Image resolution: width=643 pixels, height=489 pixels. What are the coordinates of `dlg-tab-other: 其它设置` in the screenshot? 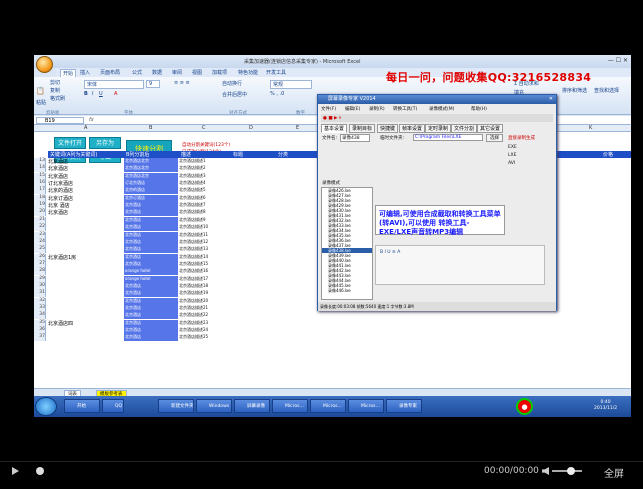 It's located at (490, 128).